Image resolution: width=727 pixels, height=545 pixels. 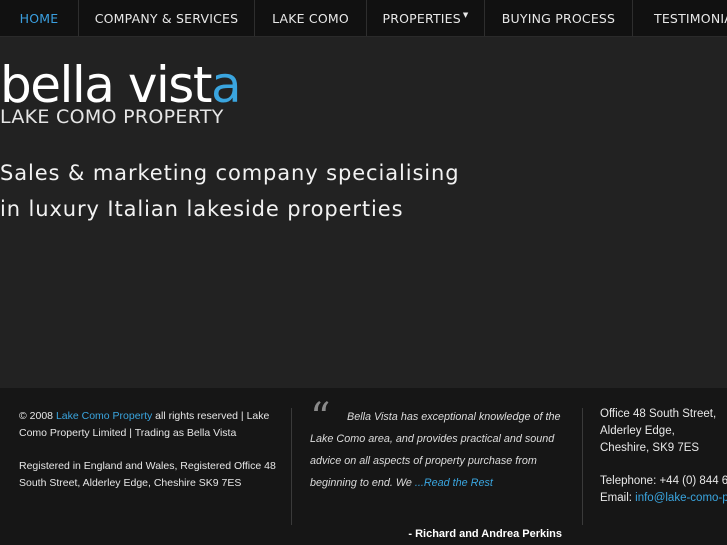 I want to click on email-label: Email:, so click(x=618, y=498).